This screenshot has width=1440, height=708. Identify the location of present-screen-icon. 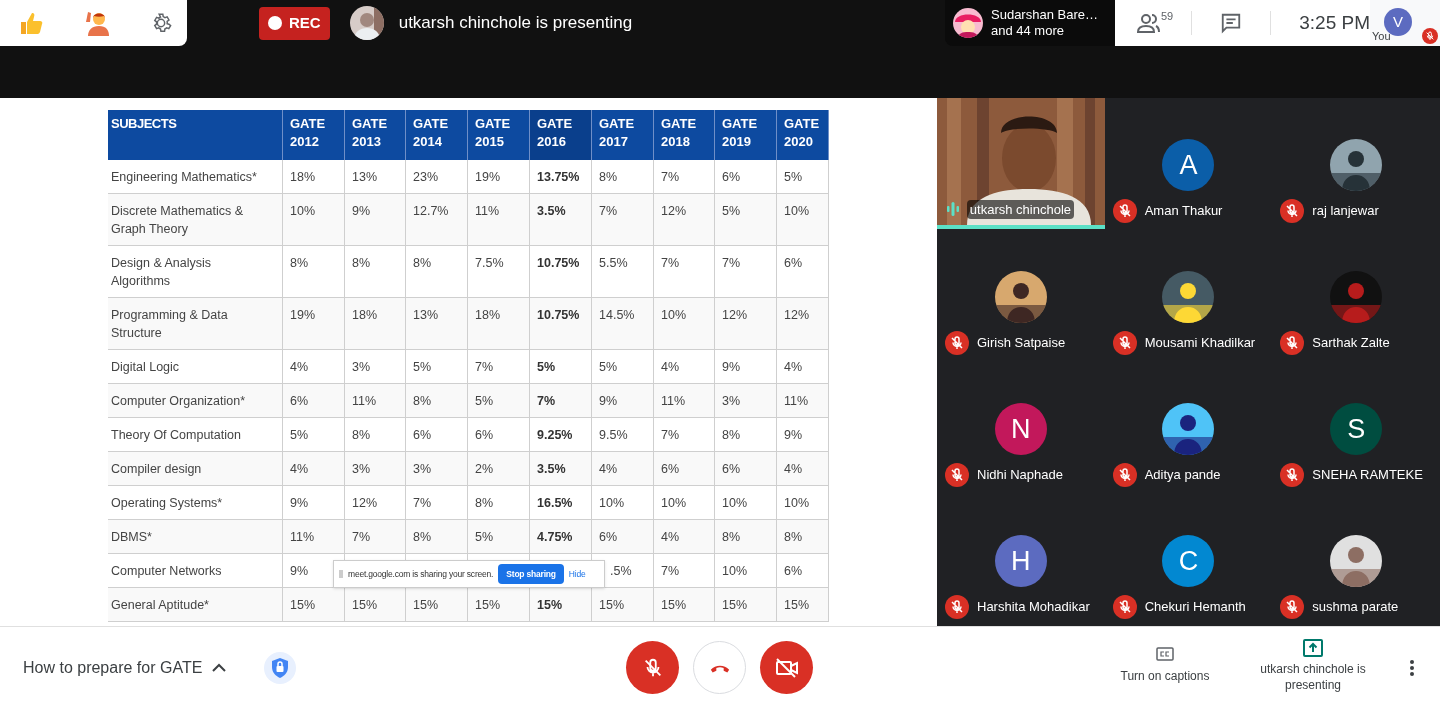
(1313, 648).